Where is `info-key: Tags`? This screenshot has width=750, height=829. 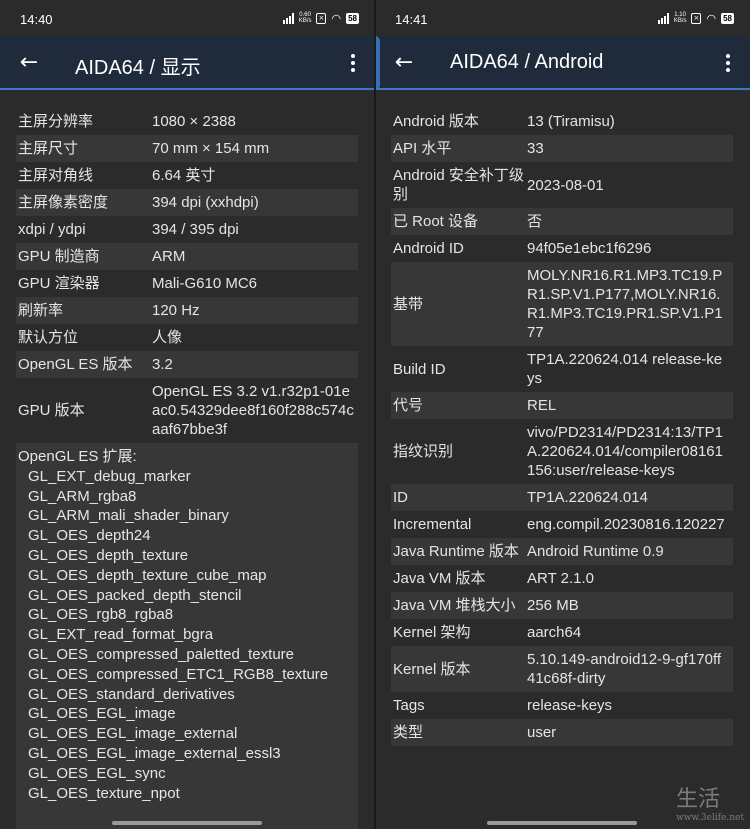
info-key: Tags is located at coordinates (409, 705).